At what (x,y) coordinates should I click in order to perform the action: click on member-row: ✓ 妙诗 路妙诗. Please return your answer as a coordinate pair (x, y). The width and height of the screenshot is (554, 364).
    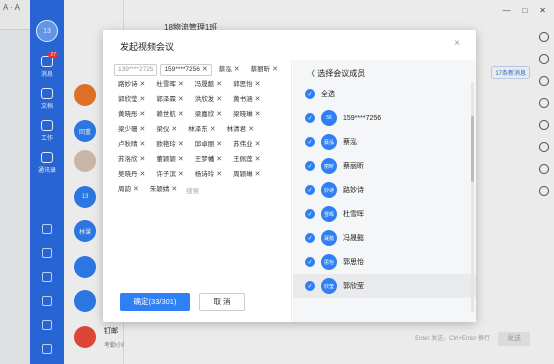
    Looking at the image, I should click on (384, 190).